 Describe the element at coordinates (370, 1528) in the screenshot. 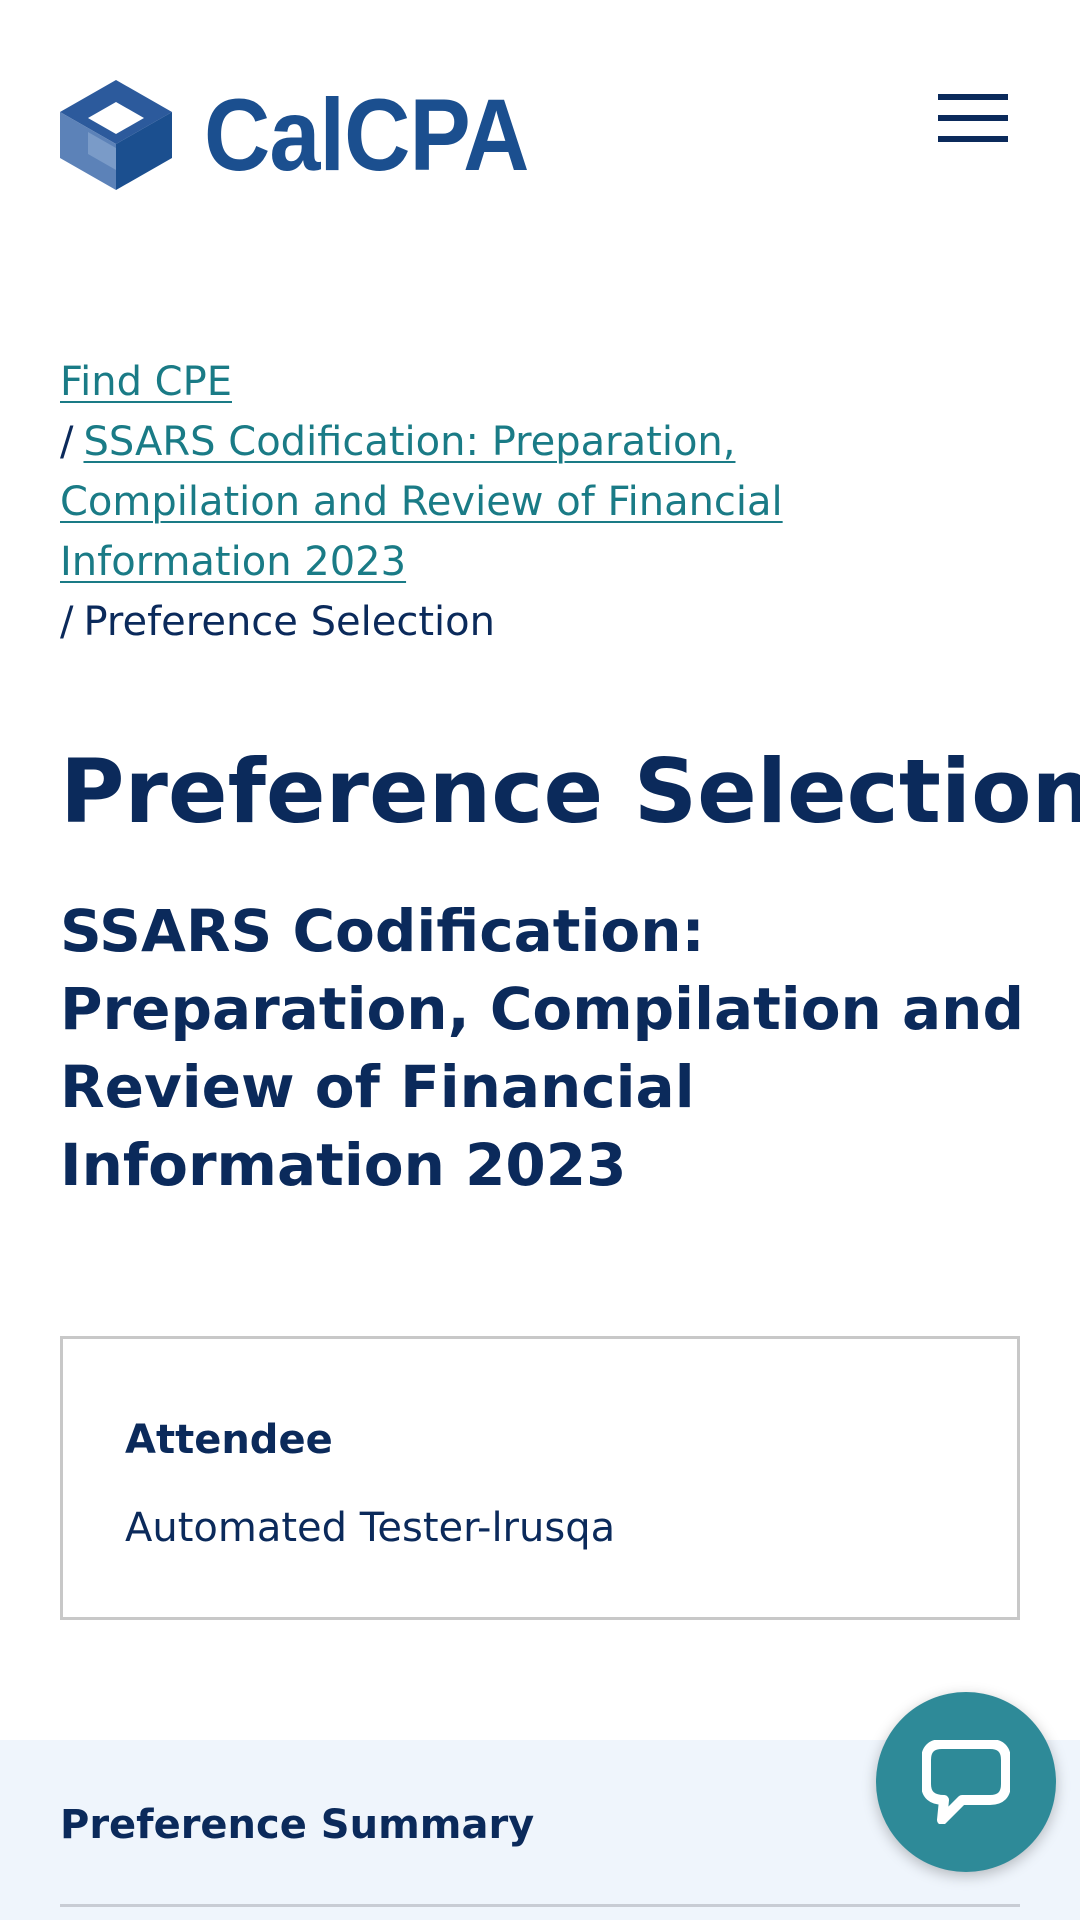

I see `attendee-name: Automated Tester-lrusqa` at that location.